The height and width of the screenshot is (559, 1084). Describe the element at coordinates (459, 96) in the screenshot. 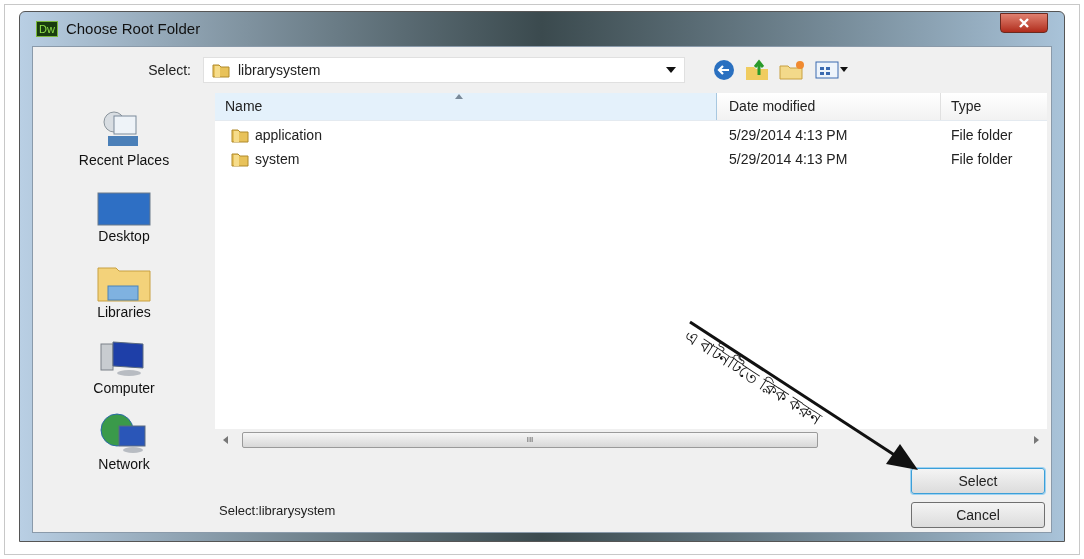

I see `sort-caret-icon` at that location.